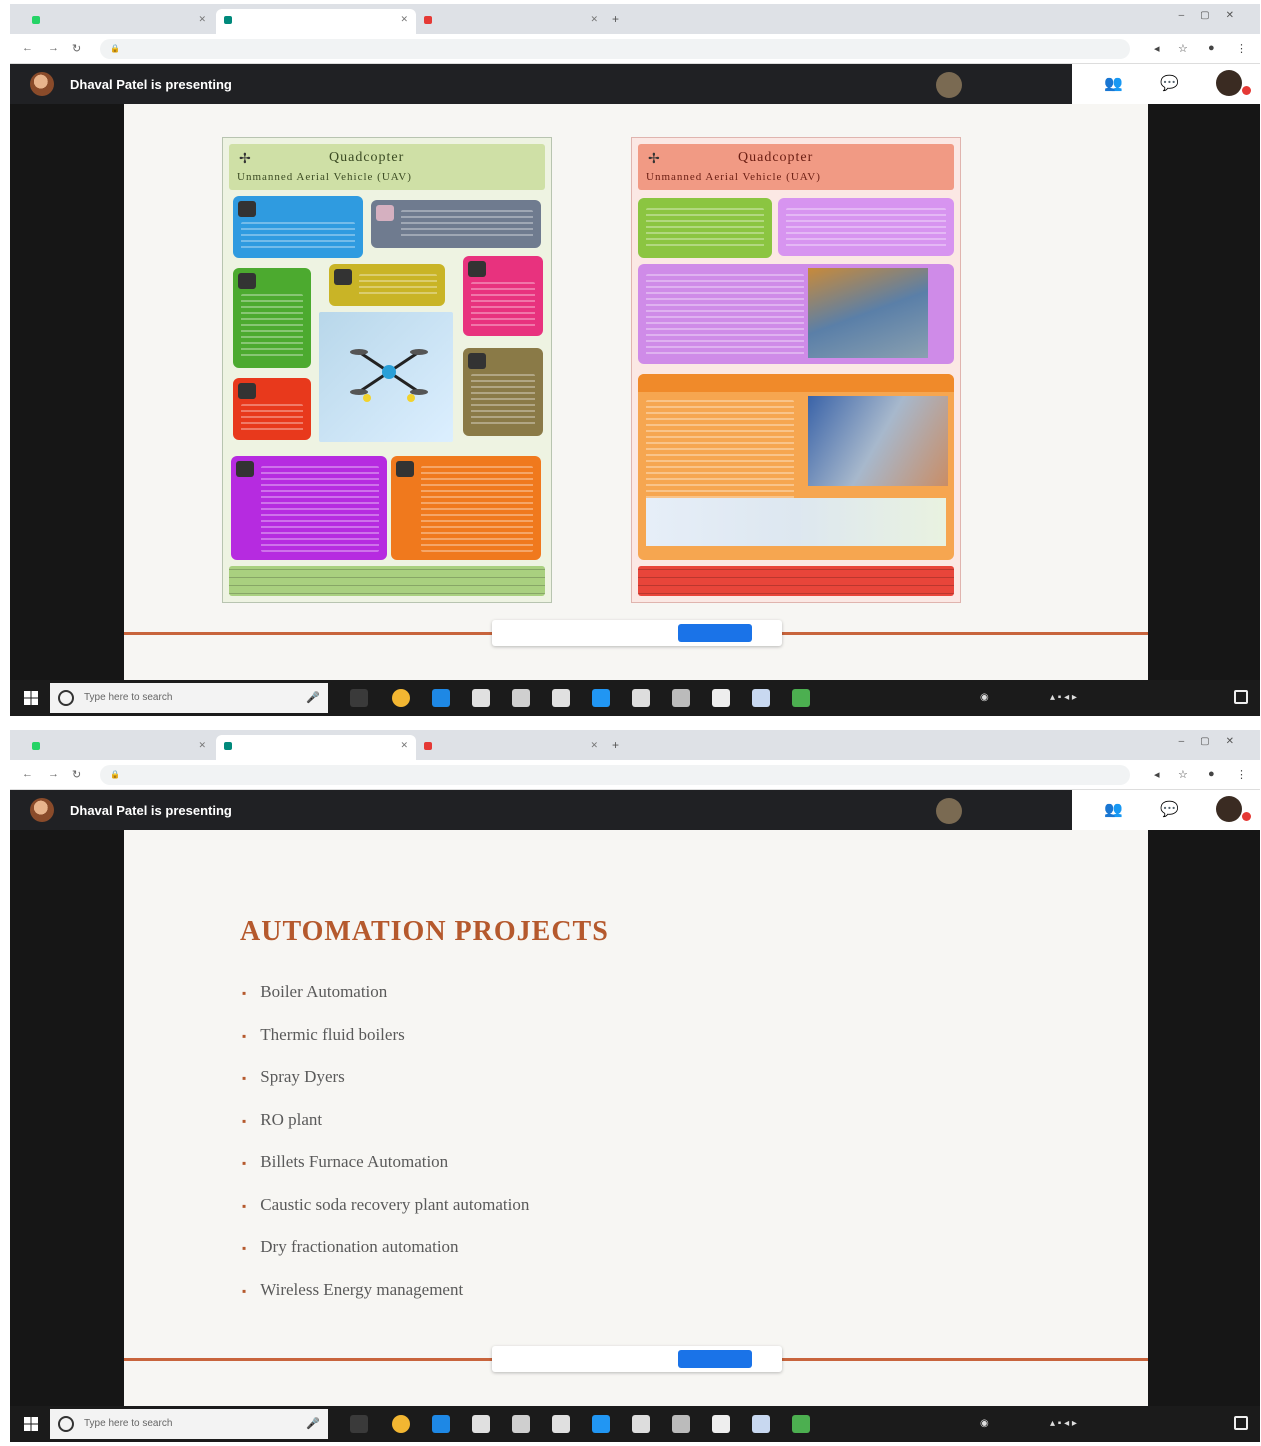  What do you see at coordinates (424, 931) in the screenshot?
I see `slide-title: AUTOMATION PROJECTS` at bounding box center [424, 931].